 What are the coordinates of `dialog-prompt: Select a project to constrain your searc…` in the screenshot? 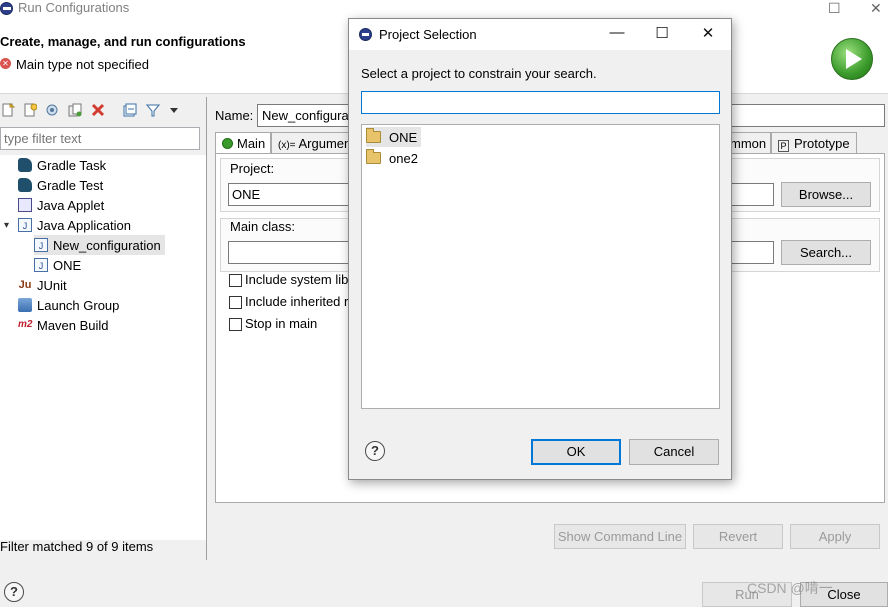 It's located at (479, 73).